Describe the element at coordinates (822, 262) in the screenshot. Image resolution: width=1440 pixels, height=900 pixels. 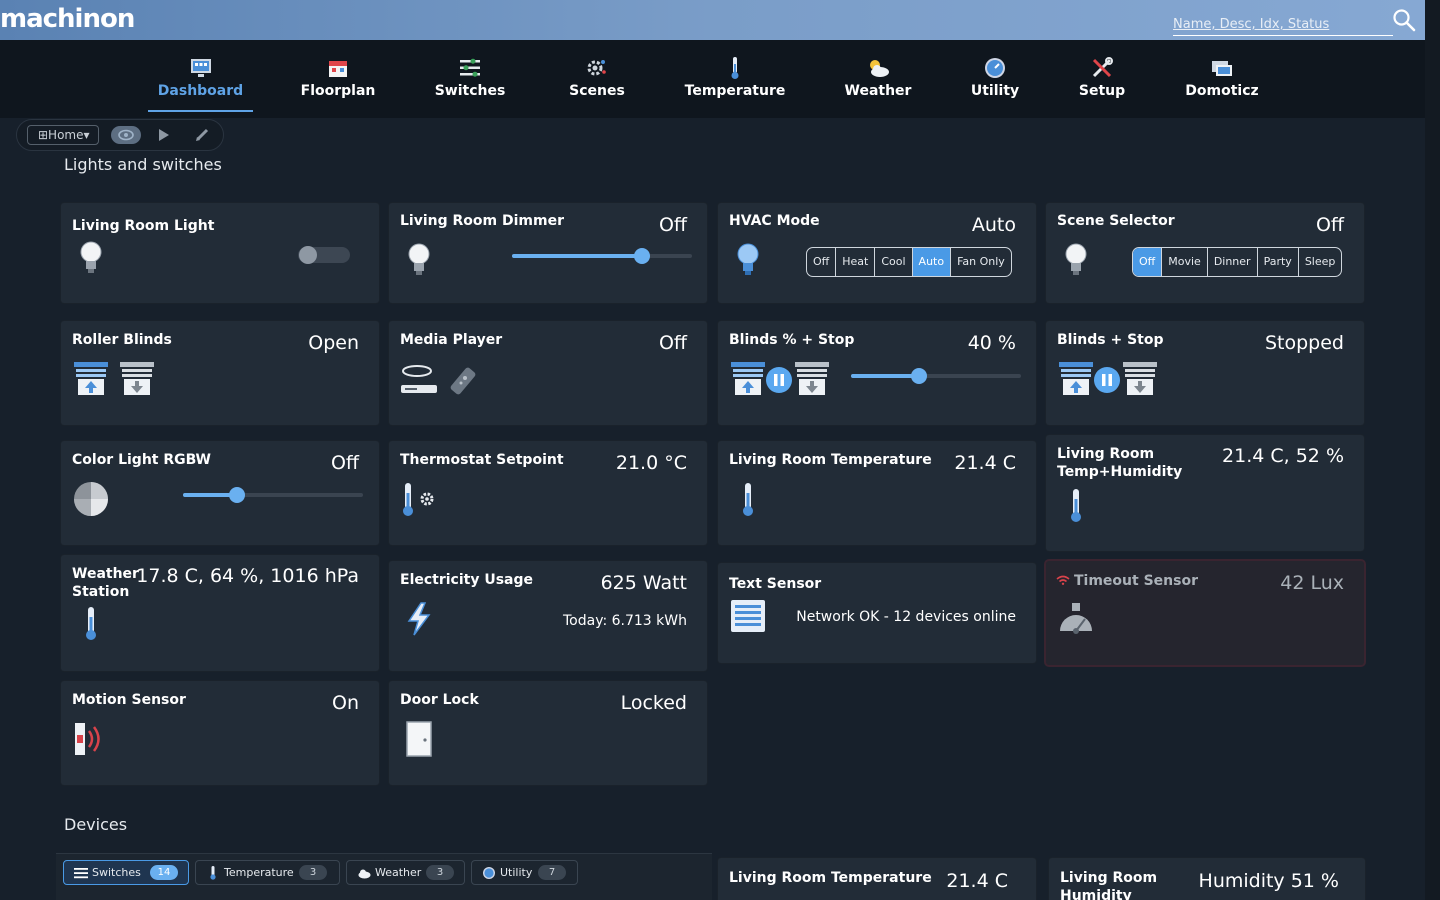
I see `hvac-option-off: Off` at that location.